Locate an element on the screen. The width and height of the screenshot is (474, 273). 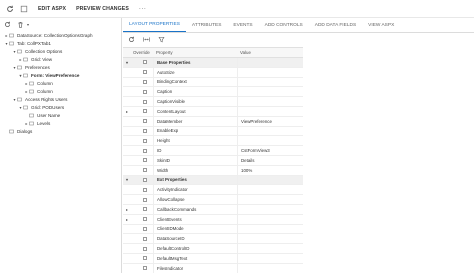
property-row: ID CstFormView3 is located at coordinates (213, 151).